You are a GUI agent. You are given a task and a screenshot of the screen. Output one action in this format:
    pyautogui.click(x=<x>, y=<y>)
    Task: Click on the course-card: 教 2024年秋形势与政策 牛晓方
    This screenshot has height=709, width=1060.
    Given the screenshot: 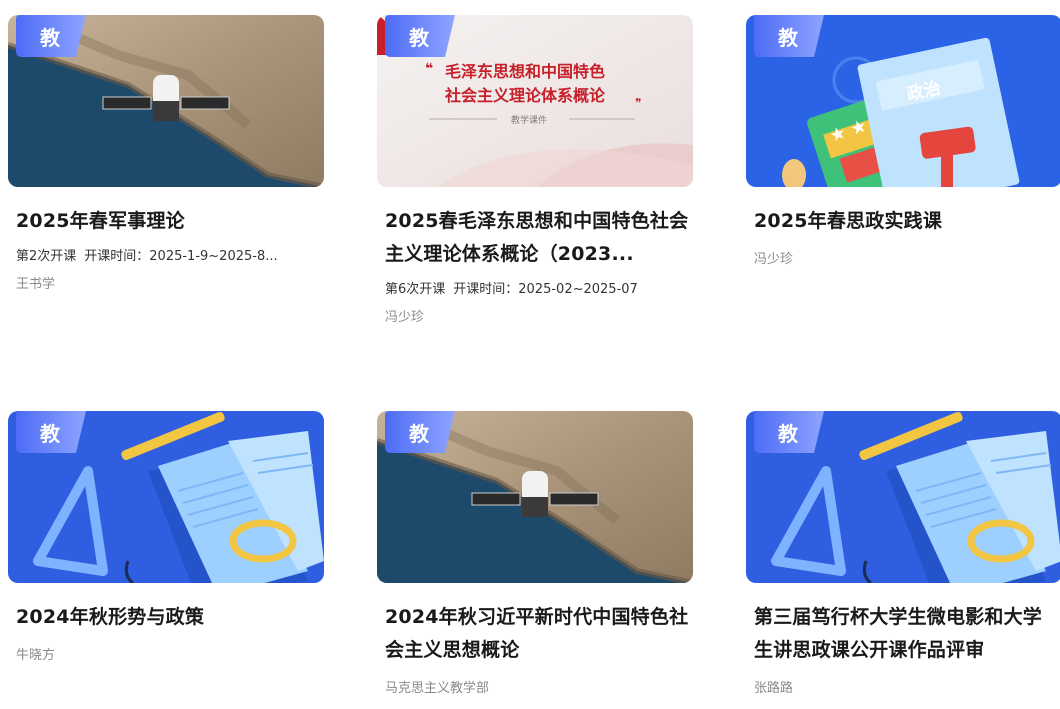 What is the action you would take?
    pyautogui.click(x=166, y=538)
    